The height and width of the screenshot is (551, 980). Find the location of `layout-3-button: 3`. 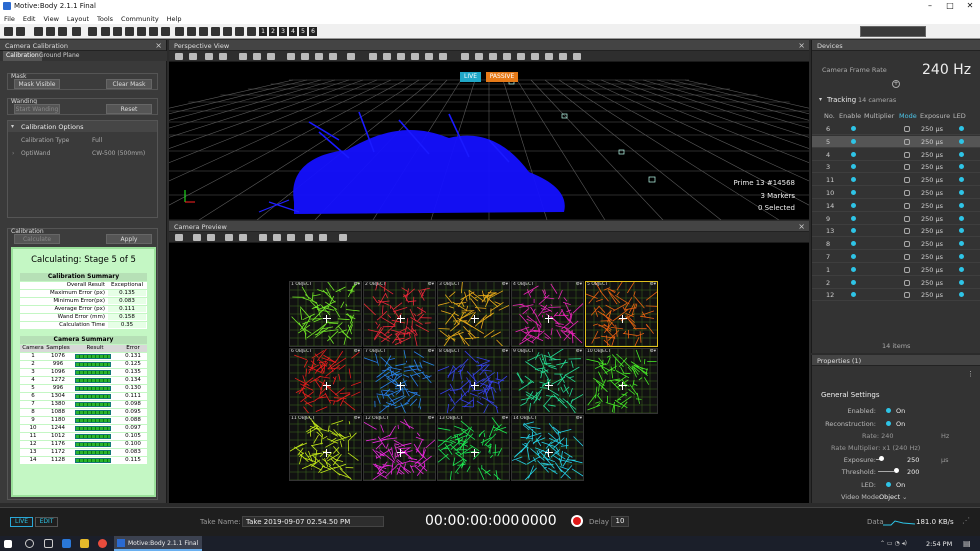

layout-3-button: 3 is located at coordinates (283, 31).